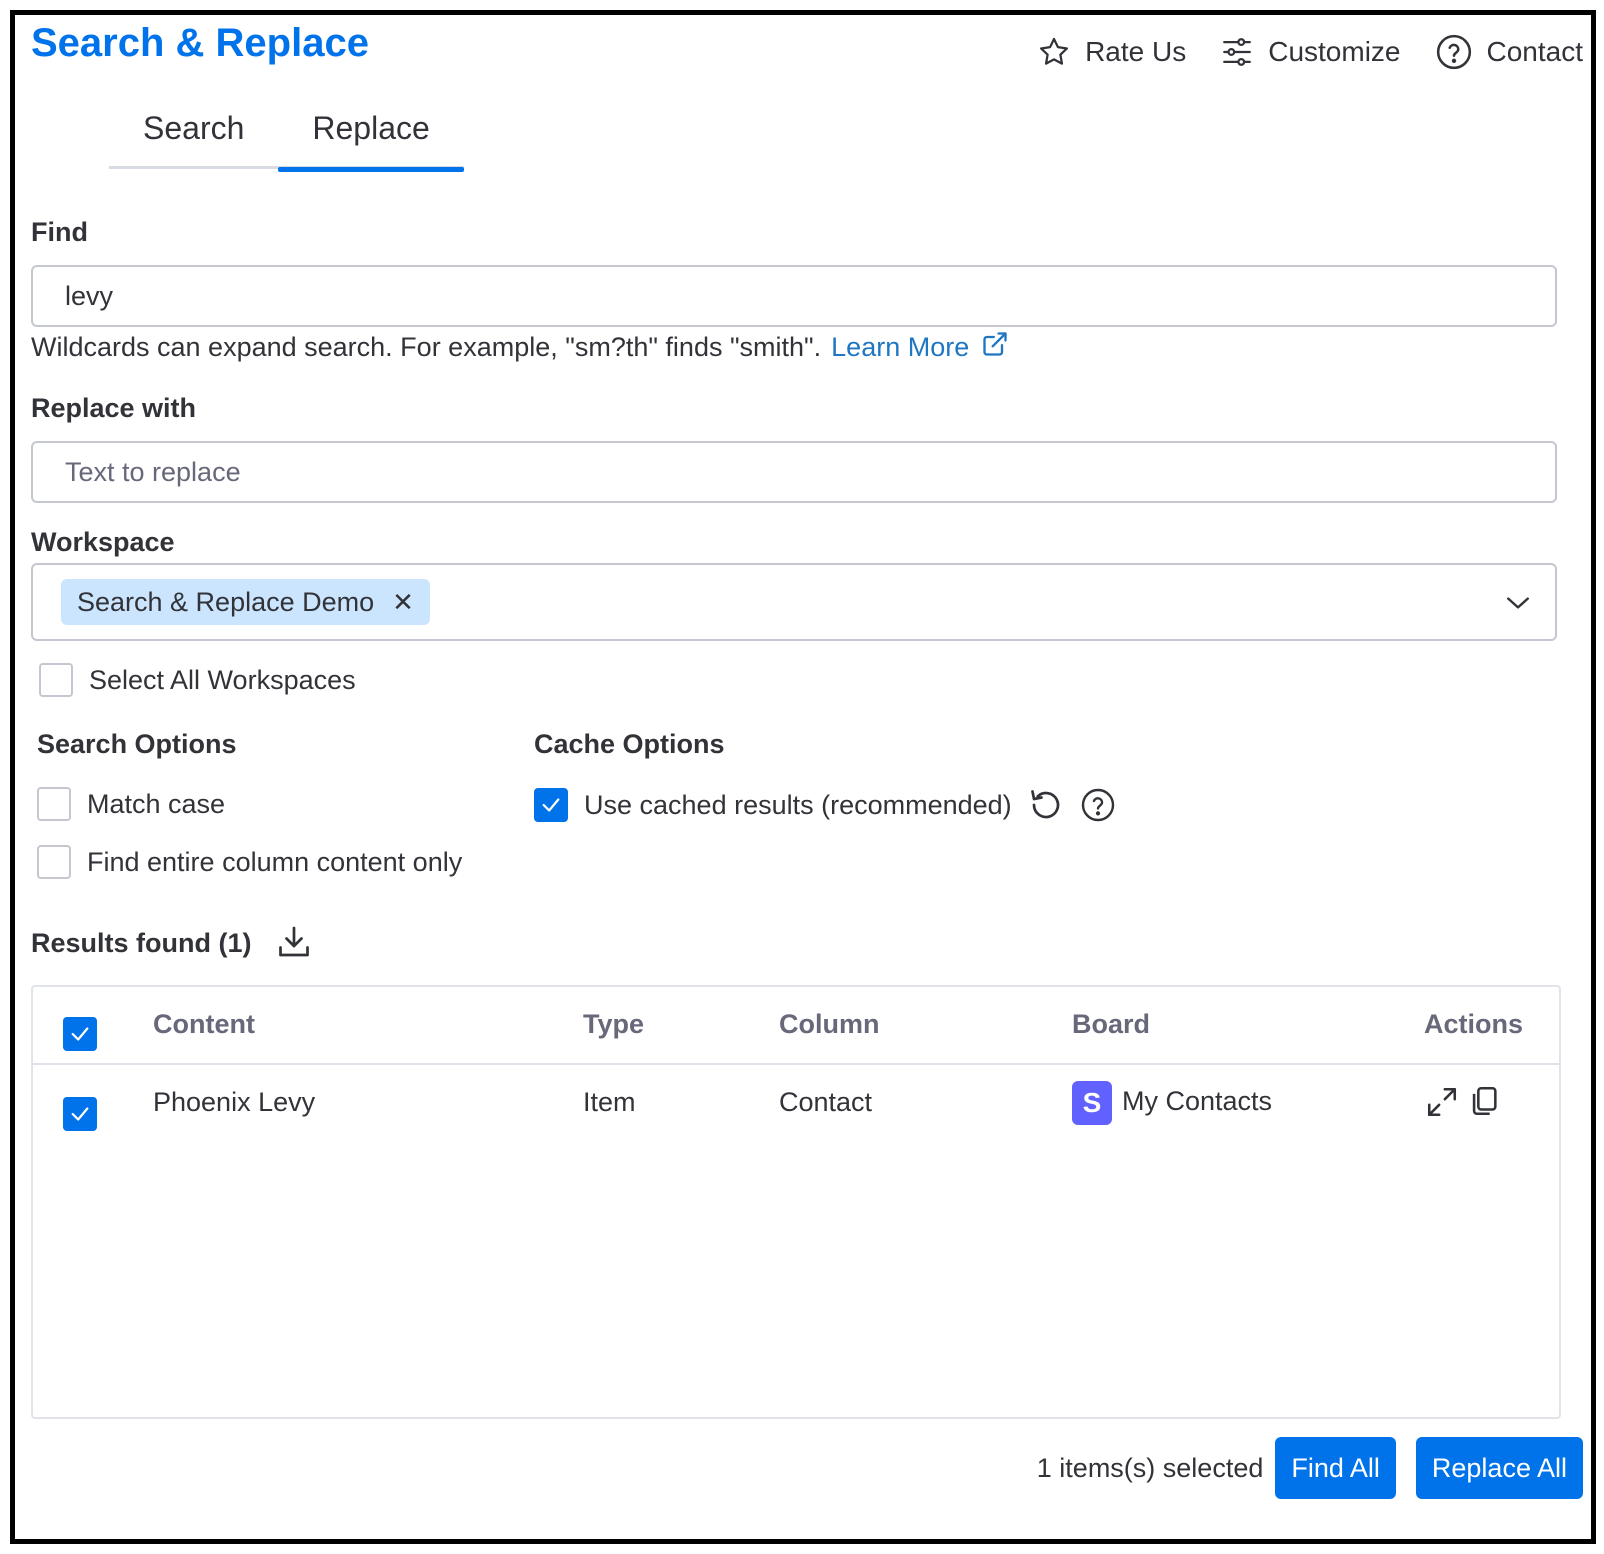 The image size is (1604, 1554). What do you see at coordinates (609, 1102) in the screenshot?
I see `cell-type: Item` at bounding box center [609, 1102].